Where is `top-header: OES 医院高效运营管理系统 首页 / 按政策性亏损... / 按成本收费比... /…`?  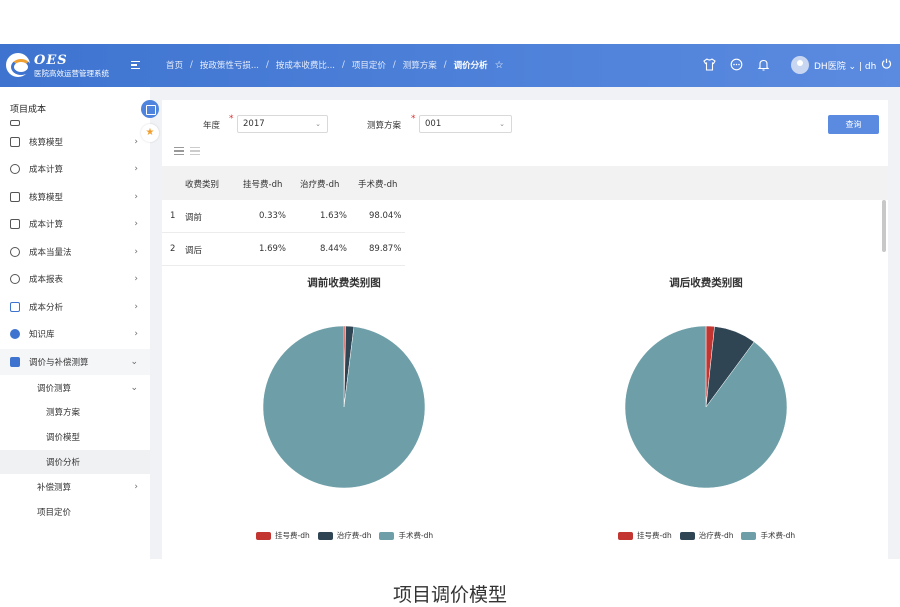
top-header: OES 医院高效运营管理系统 首页 / 按政策性亏损... / 按成本收费比... /… is located at coordinates (450, 65).